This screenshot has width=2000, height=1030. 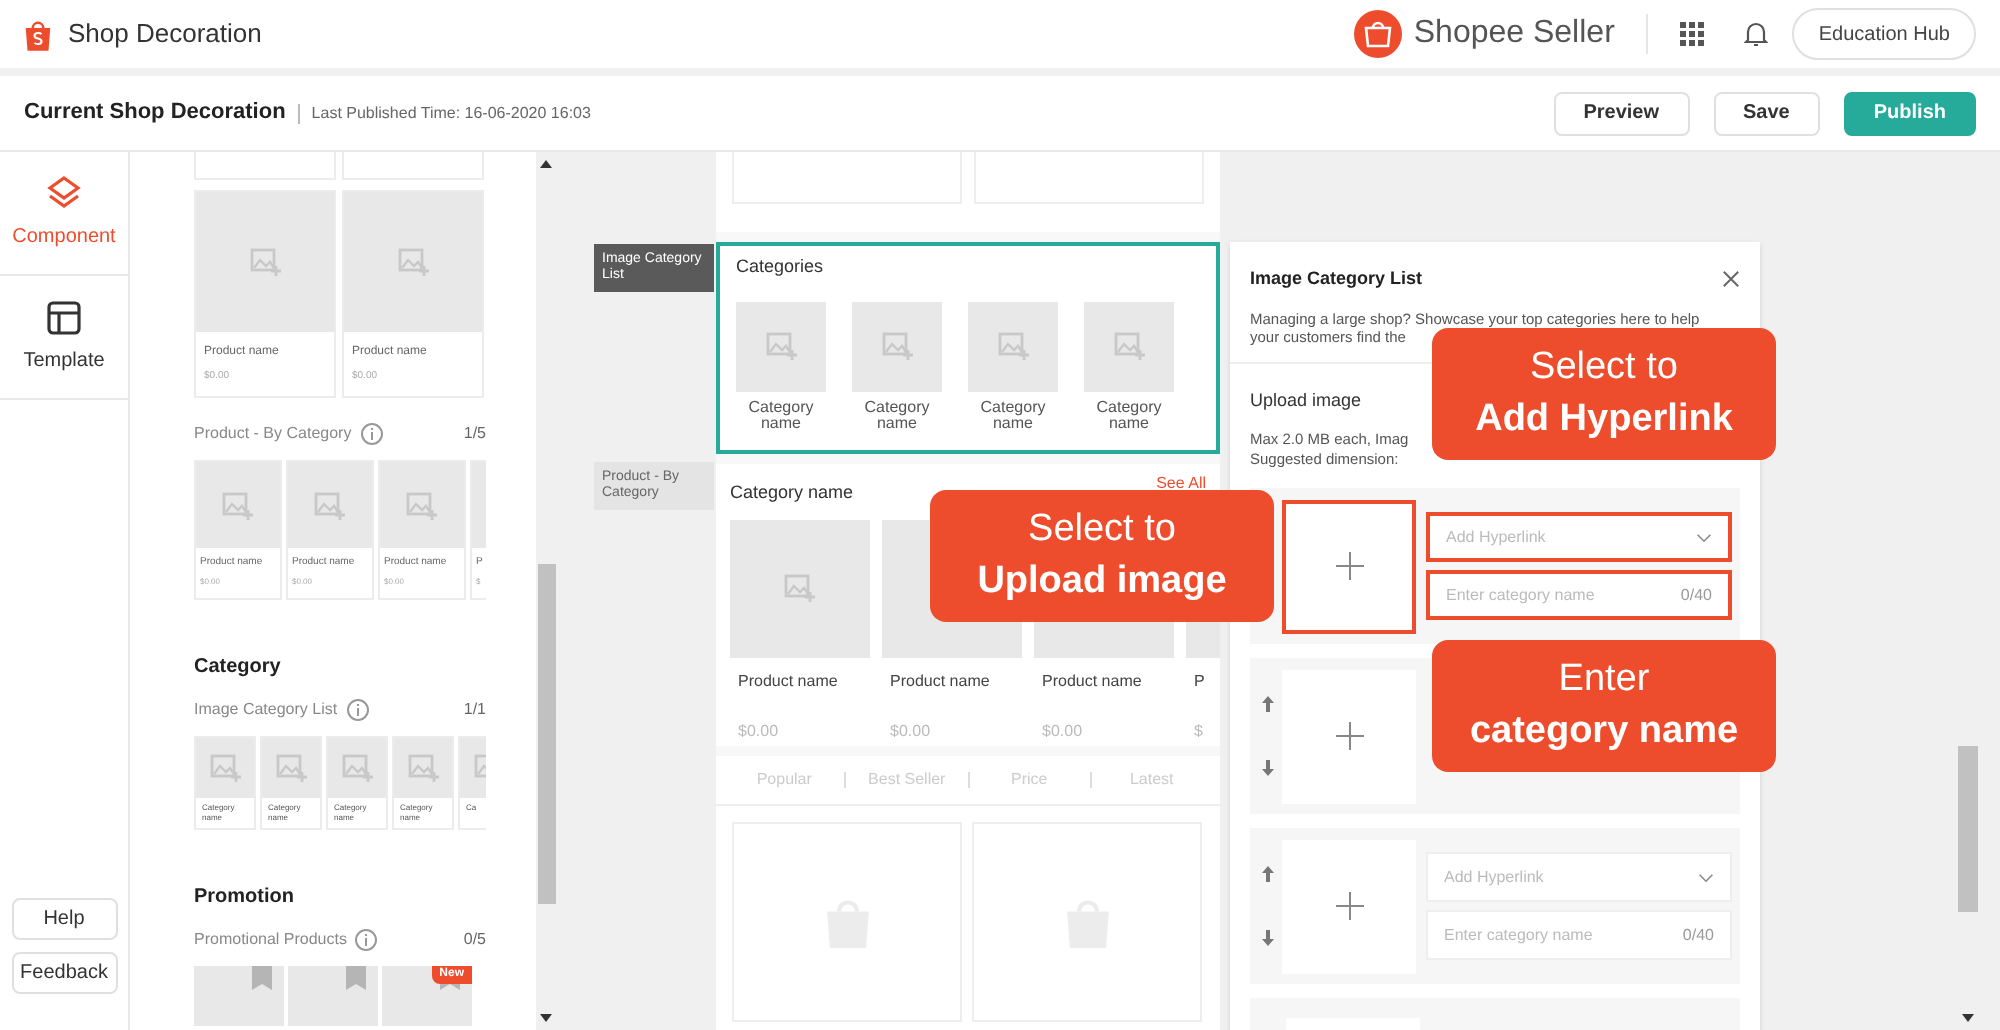 I want to click on footer-button: Help, so click(x=64, y=919).